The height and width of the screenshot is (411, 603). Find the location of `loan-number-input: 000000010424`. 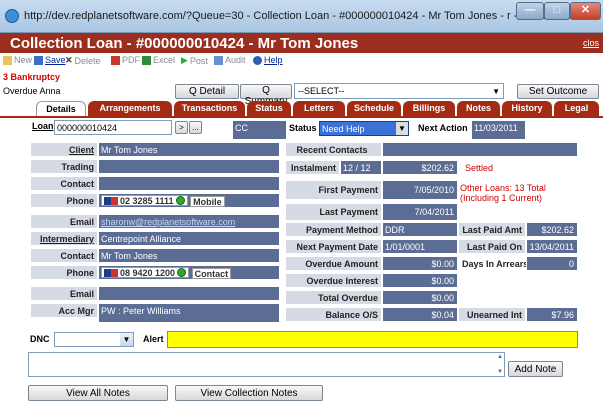

loan-number-input: 000000010424 is located at coordinates (113, 127).